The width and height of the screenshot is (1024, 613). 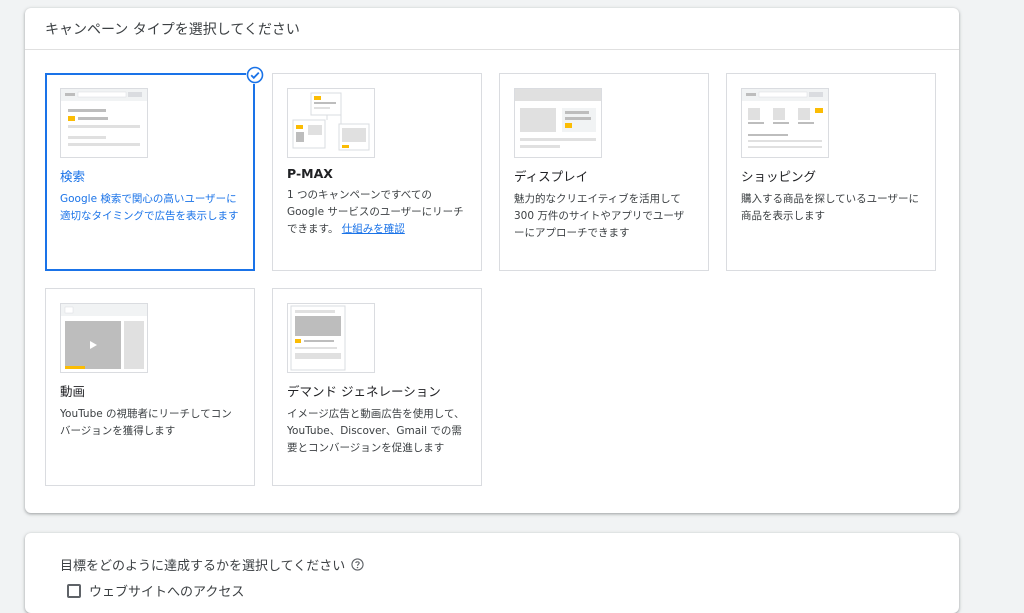 What do you see at coordinates (830, 207) in the screenshot?
I see `card-description: 購入する商品を探しているユーザーに商品を表示します` at bounding box center [830, 207].